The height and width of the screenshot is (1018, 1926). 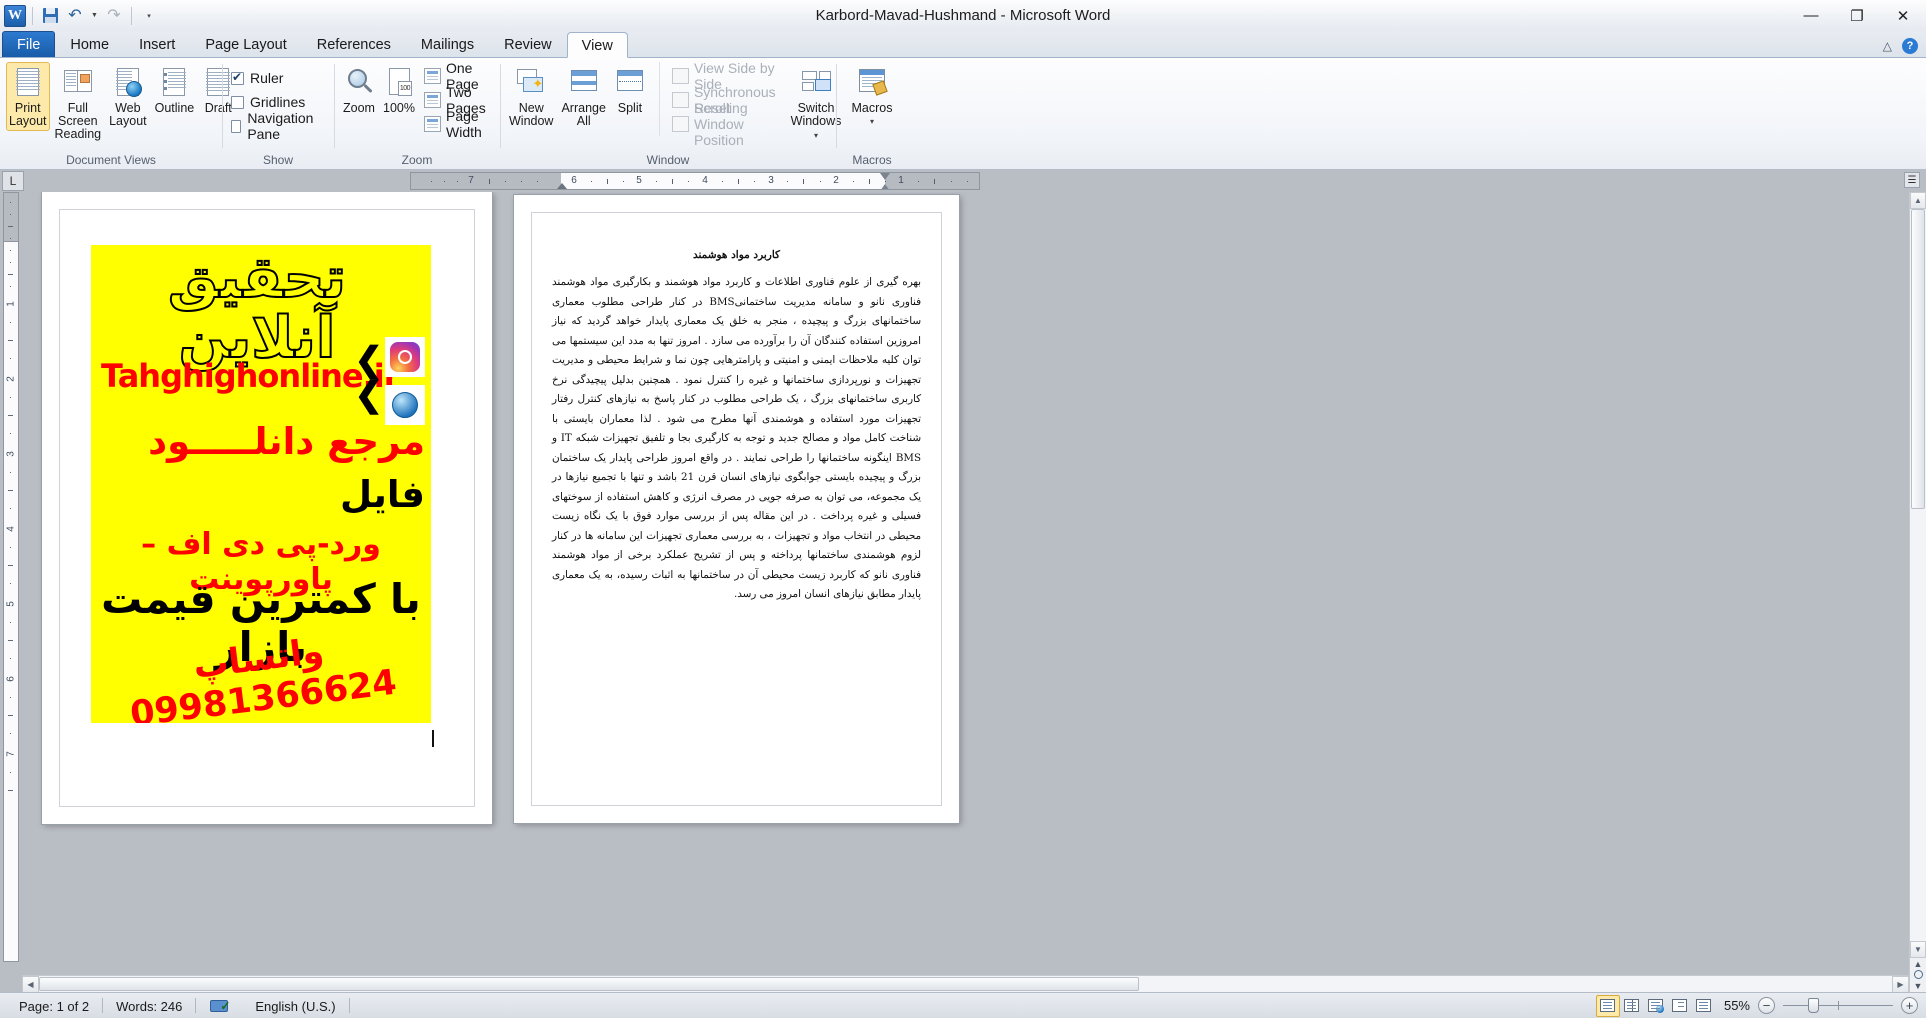 I want to click on undo-icon: ↶, so click(x=75, y=16).